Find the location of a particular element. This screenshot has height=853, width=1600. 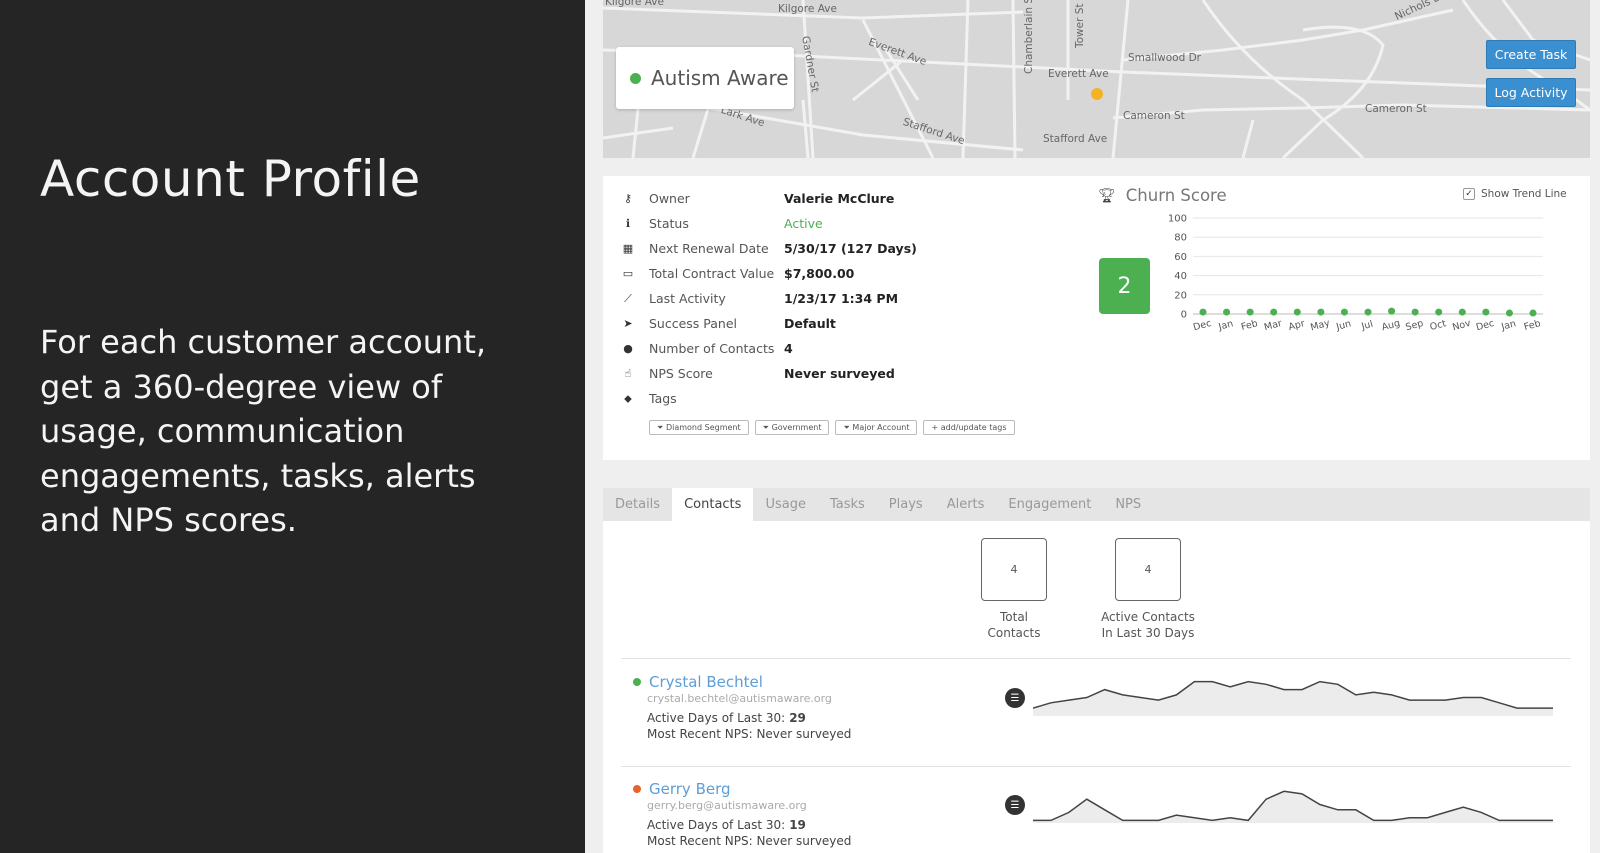

total-contacts-stat: 4 Total Contacts is located at coordinates (1014, 589).